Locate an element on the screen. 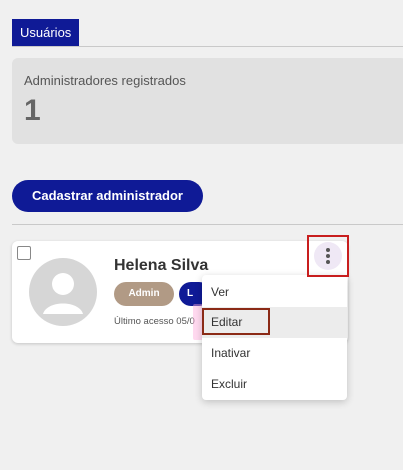 Image resolution: width=403 pixels, height=470 pixels. more-vertical-icon is located at coordinates (328, 256).